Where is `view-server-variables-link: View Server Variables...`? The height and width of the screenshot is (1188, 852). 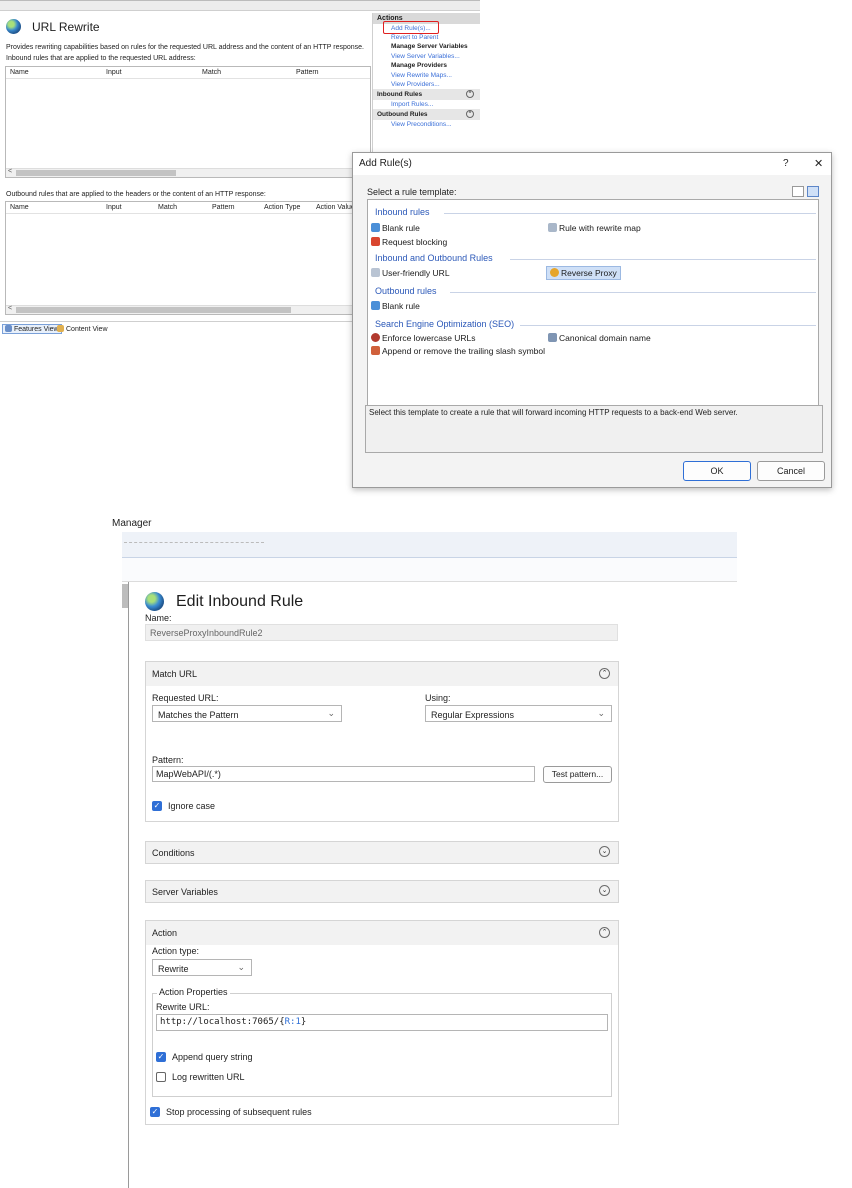
view-server-variables-link: View Server Variables... is located at coordinates (426, 56).